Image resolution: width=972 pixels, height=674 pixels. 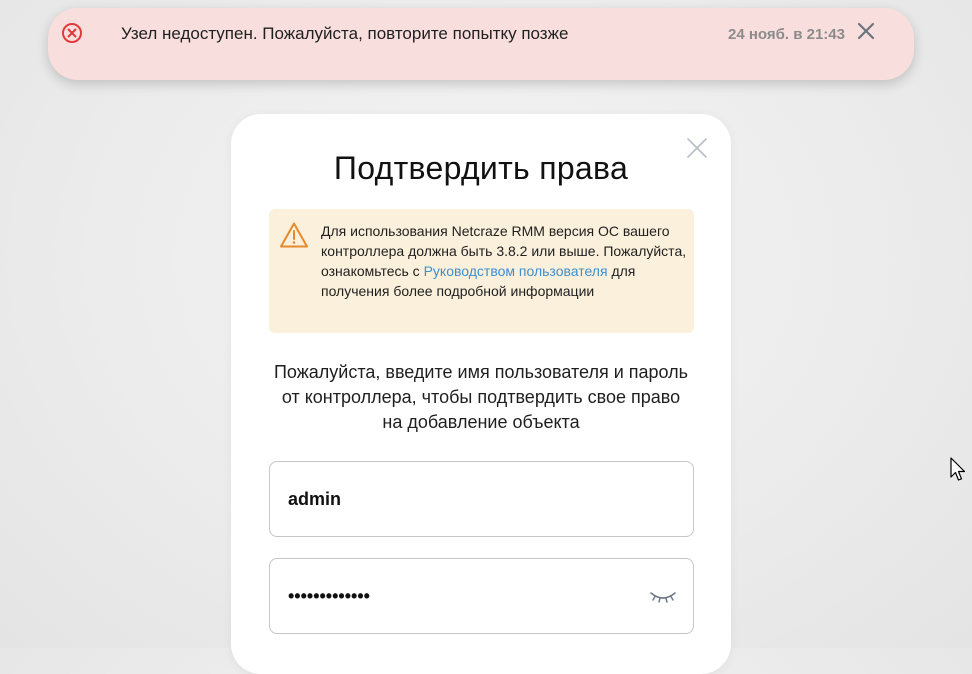 What do you see at coordinates (663, 597) in the screenshot?
I see `eye-closed-icon` at bounding box center [663, 597].